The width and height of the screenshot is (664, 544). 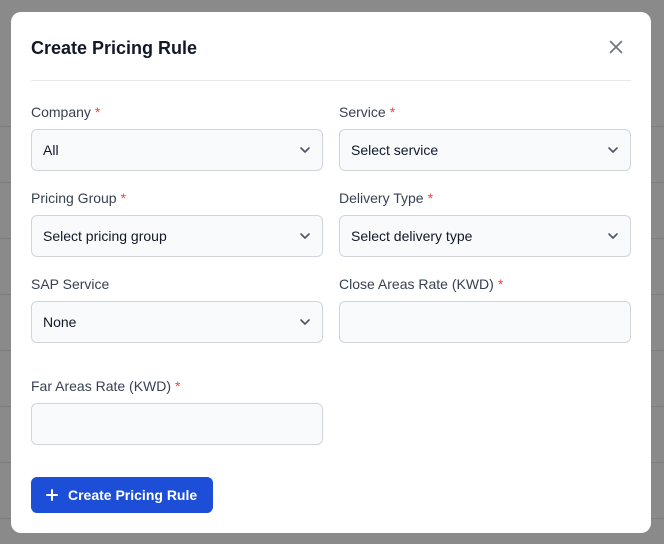 I want to click on modal-header: Create Pricing Rule, so click(x=331, y=46).